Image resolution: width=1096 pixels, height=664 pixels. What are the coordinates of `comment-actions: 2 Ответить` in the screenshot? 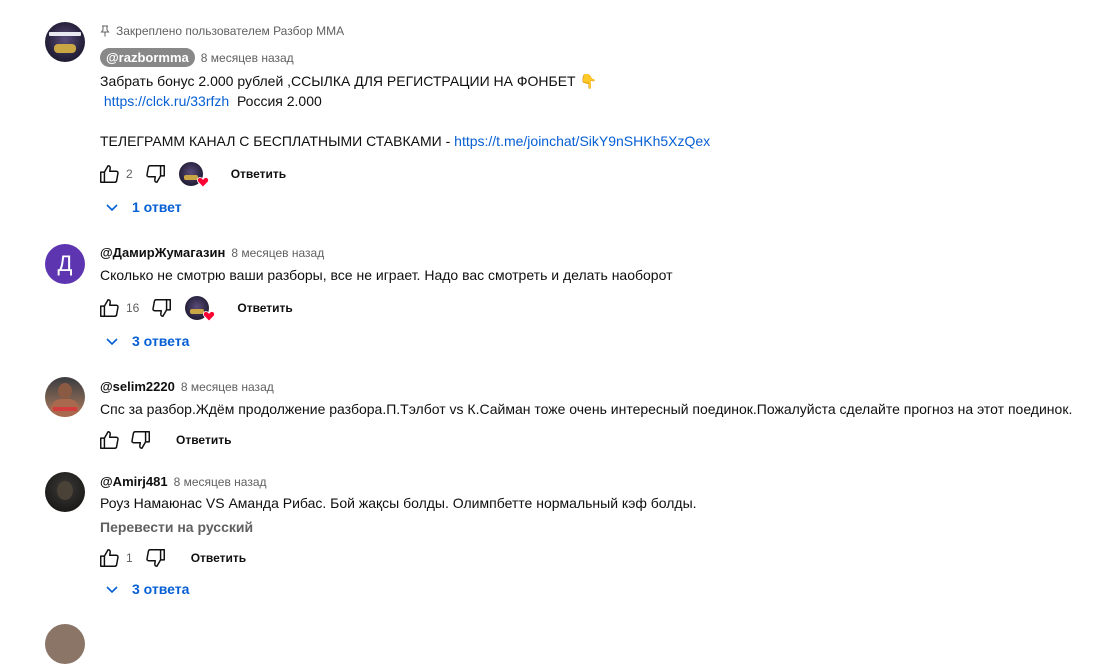 It's located at (192, 175).